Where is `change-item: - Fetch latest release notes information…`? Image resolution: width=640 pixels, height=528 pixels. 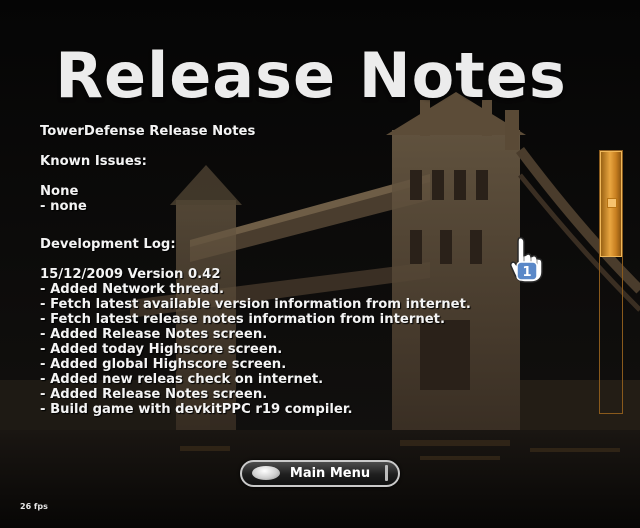
change-item: - Fetch latest release notes information… is located at coordinates (242, 319).